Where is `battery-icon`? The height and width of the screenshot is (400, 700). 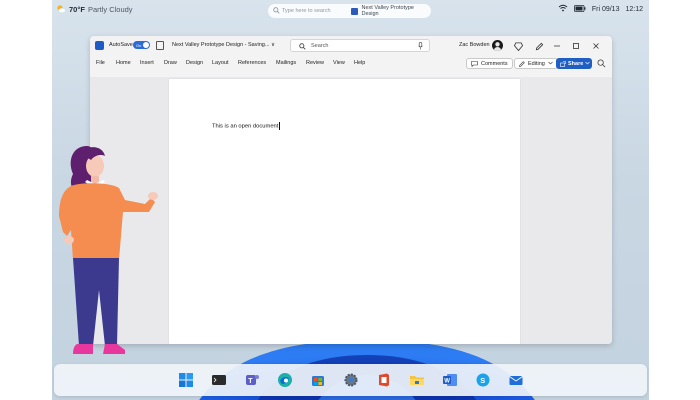
battery-icon is located at coordinates (579, 9).